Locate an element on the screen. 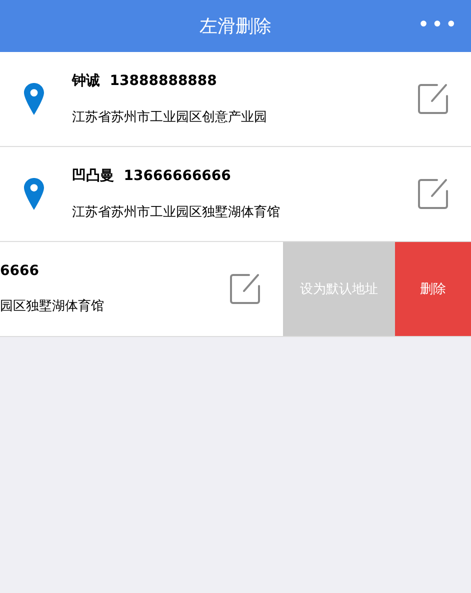 This screenshot has width=471, height=593. contact-name-phone: 6666 is located at coordinates (20, 271).